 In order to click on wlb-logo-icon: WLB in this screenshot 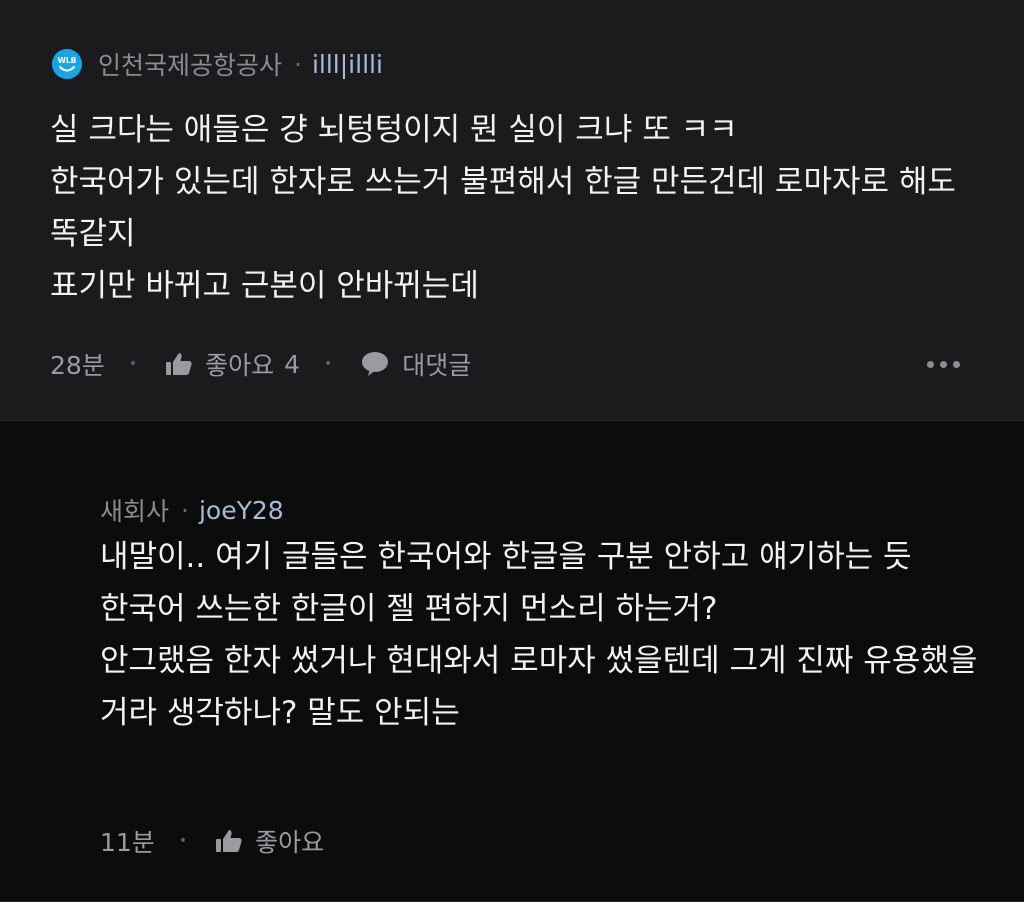, I will do `click(67, 64)`.